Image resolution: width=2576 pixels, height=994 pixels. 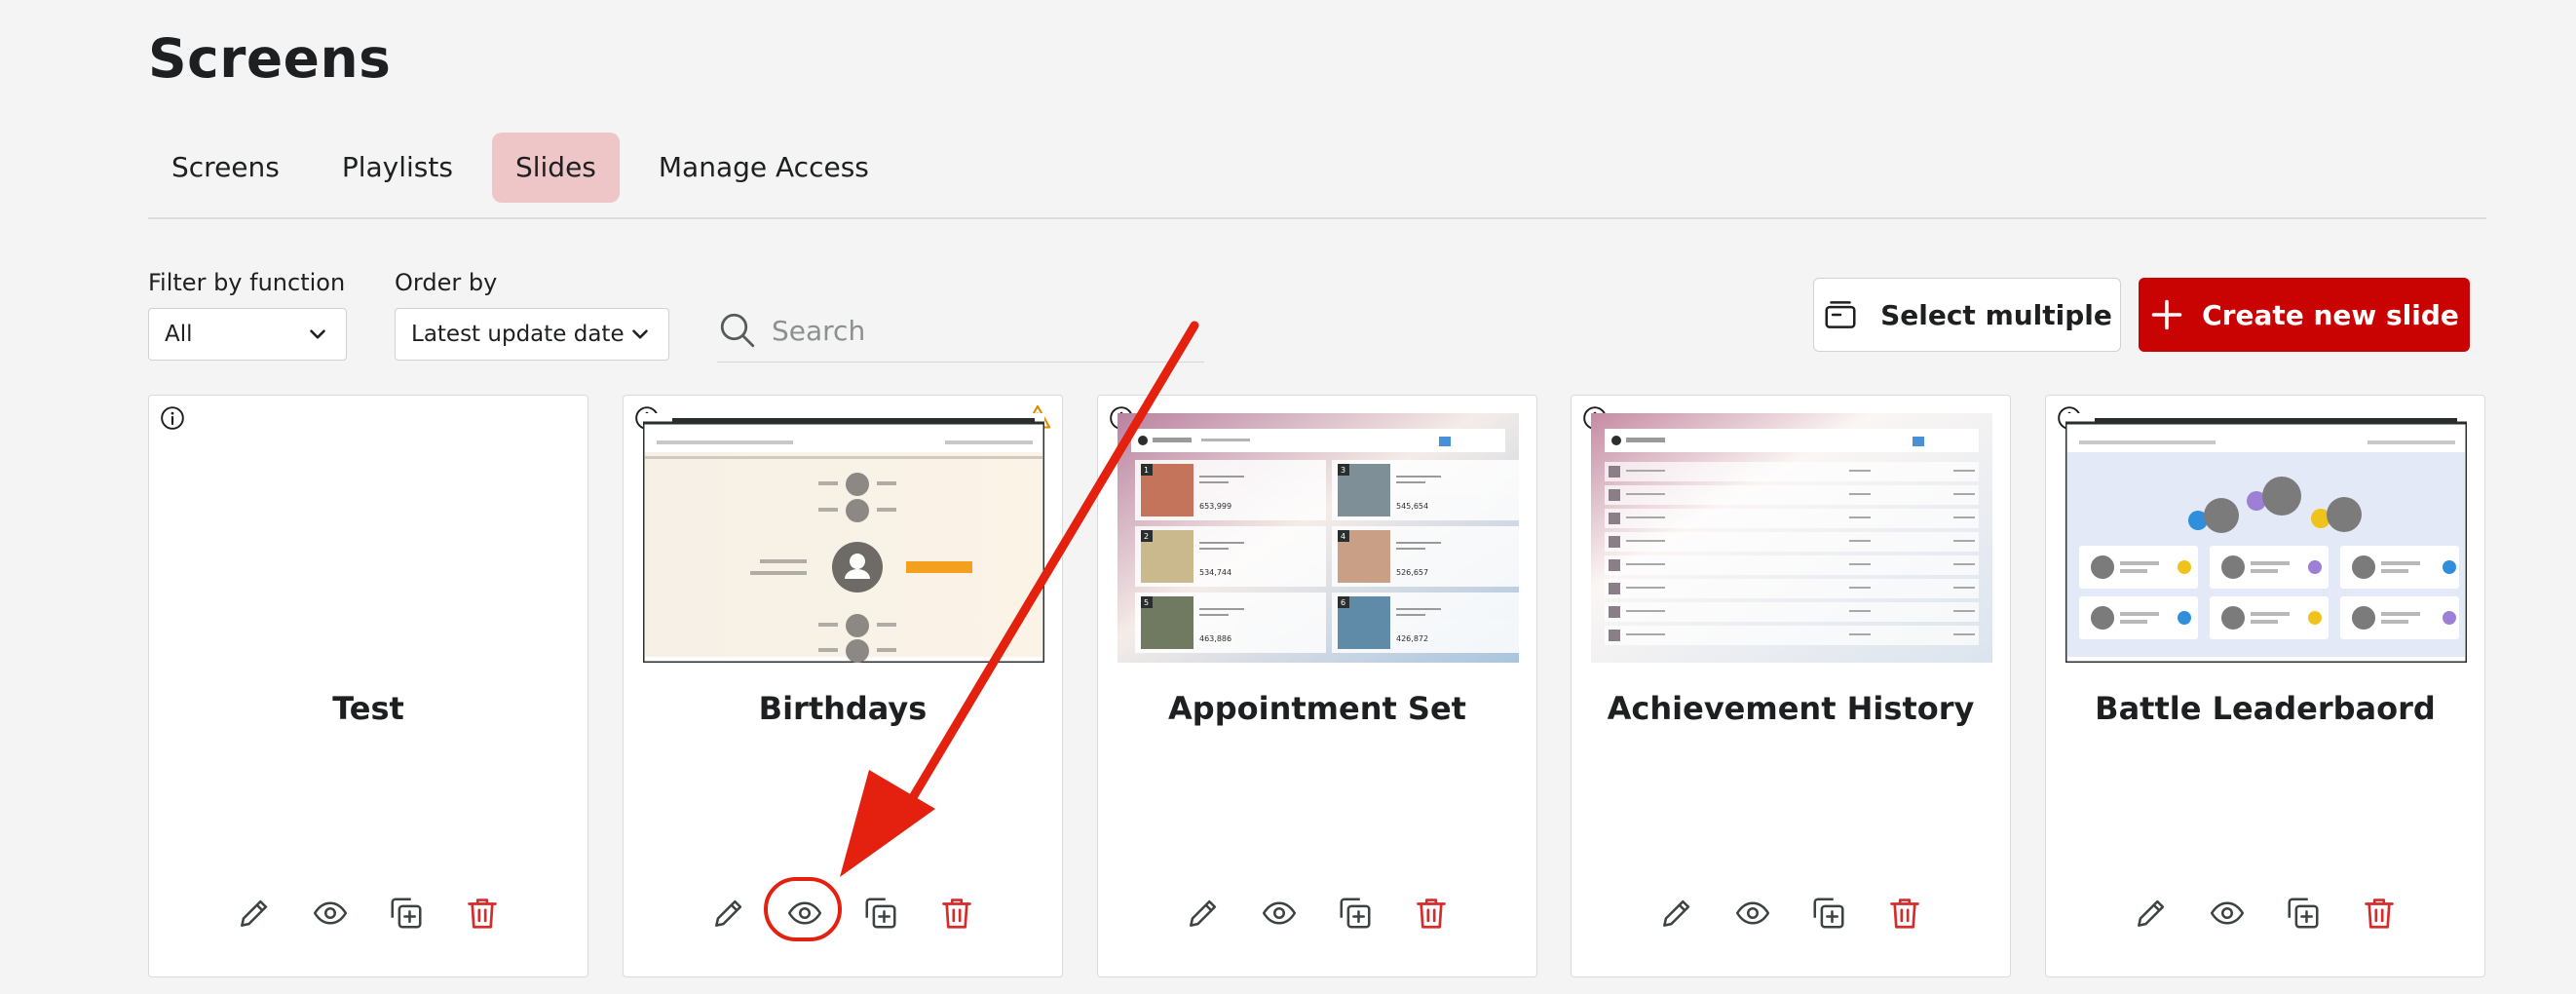 I want to click on slide-title: Birthdays, so click(x=843, y=708).